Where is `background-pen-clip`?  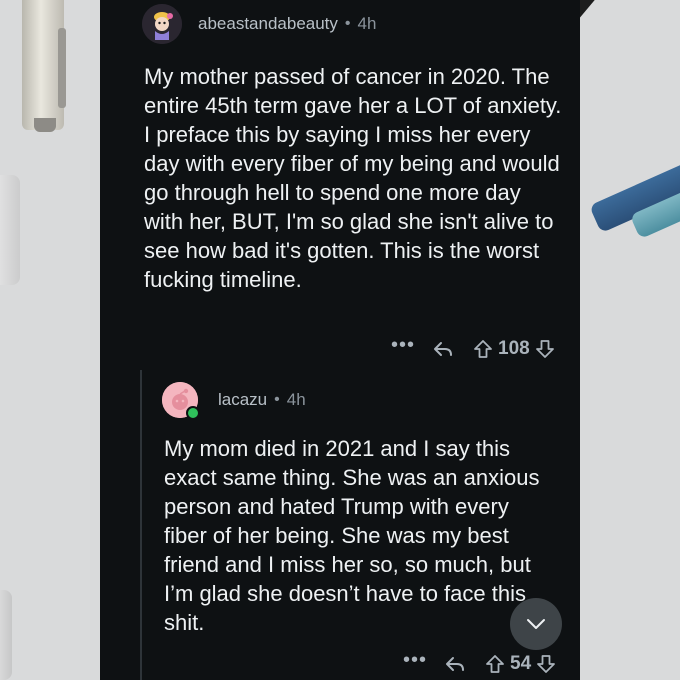 background-pen-clip is located at coordinates (62, 68).